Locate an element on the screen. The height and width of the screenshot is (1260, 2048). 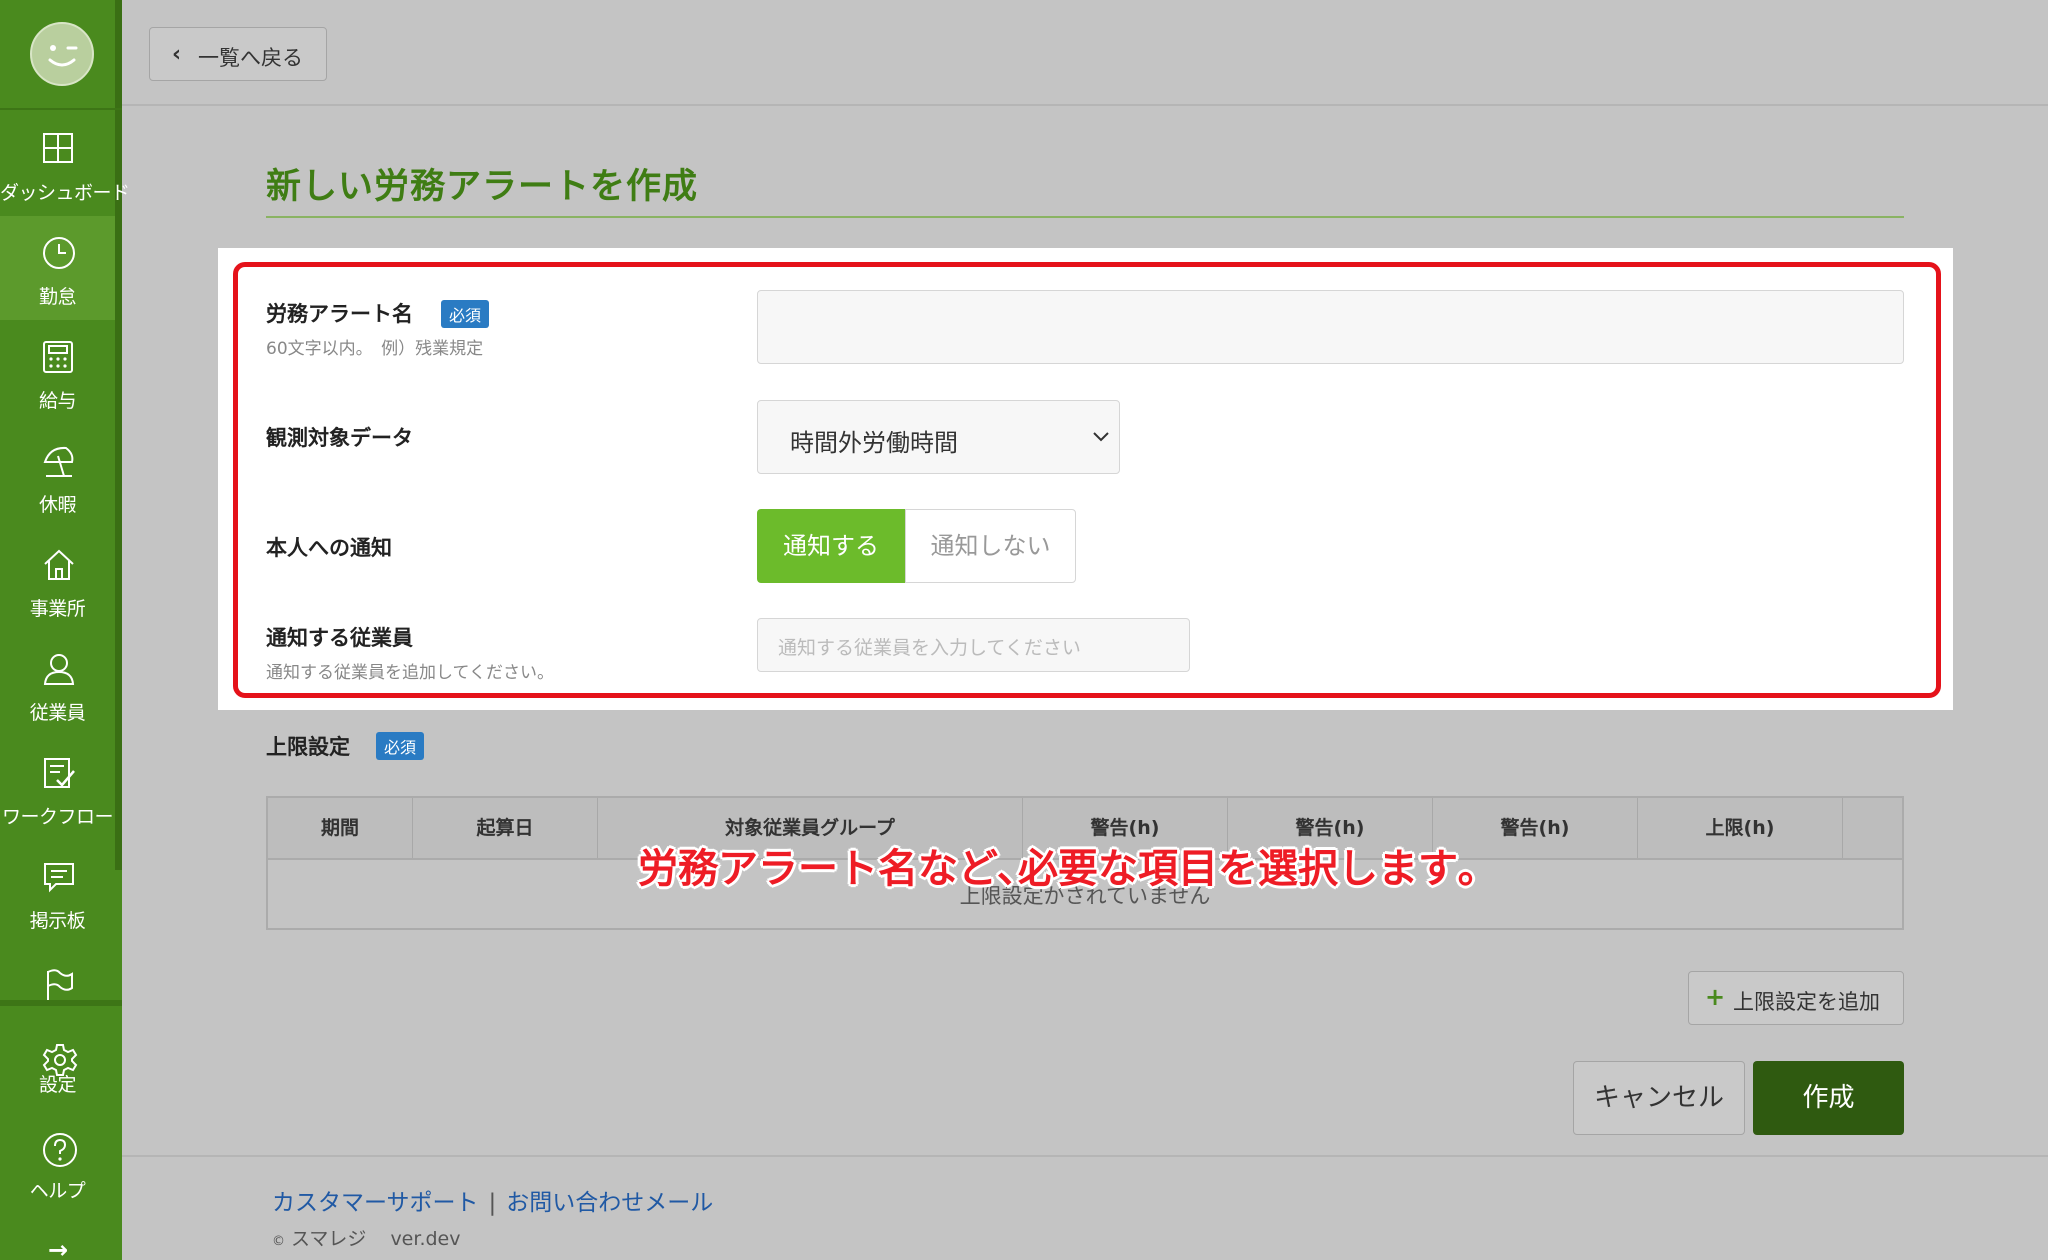
message-board-icon is located at coordinates (59, 878).